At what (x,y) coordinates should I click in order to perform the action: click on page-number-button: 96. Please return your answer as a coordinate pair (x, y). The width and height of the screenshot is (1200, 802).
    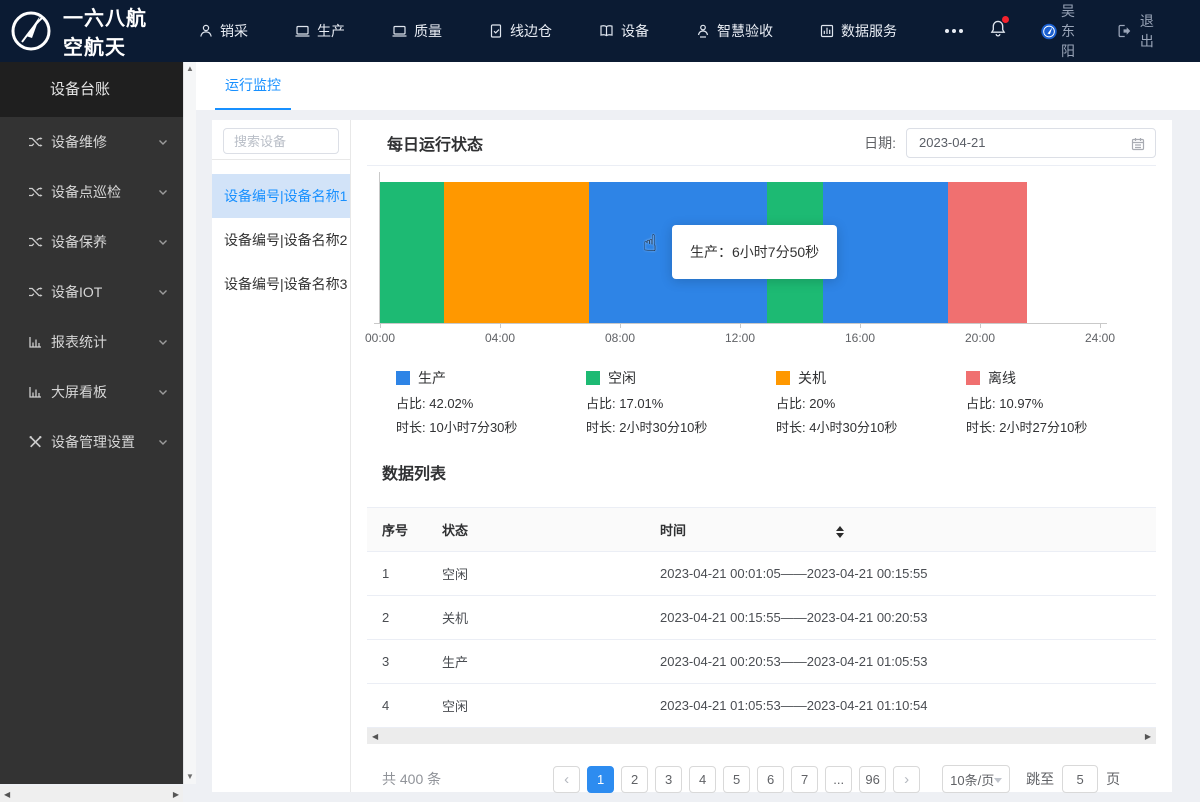
    Looking at the image, I should click on (873, 779).